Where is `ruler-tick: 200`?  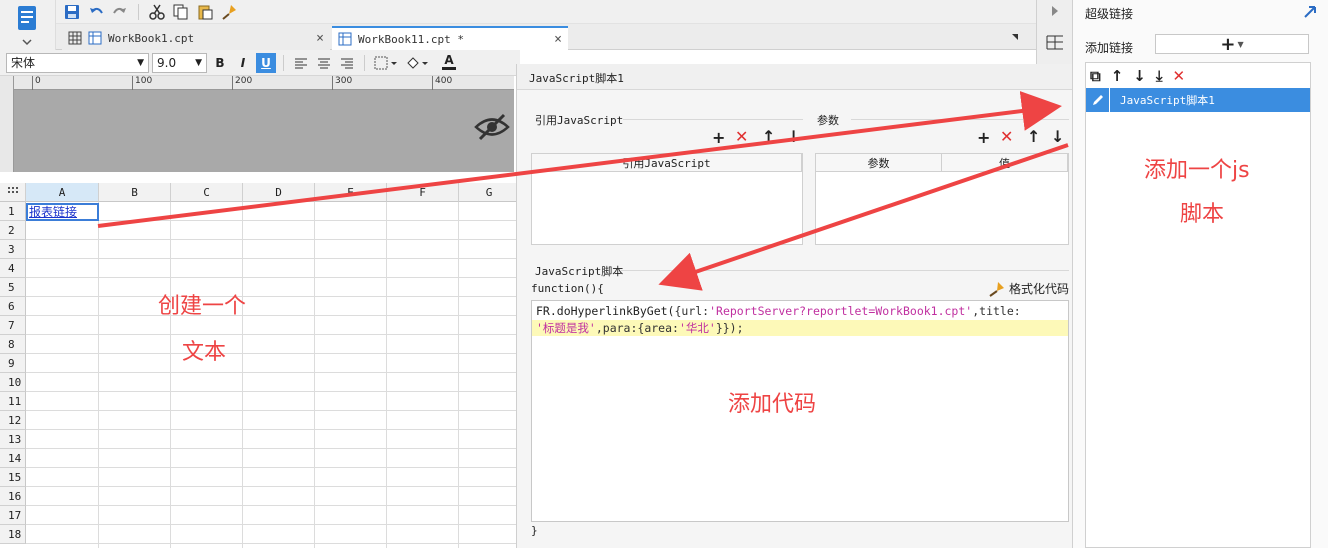 ruler-tick: 200 is located at coordinates (242, 83).